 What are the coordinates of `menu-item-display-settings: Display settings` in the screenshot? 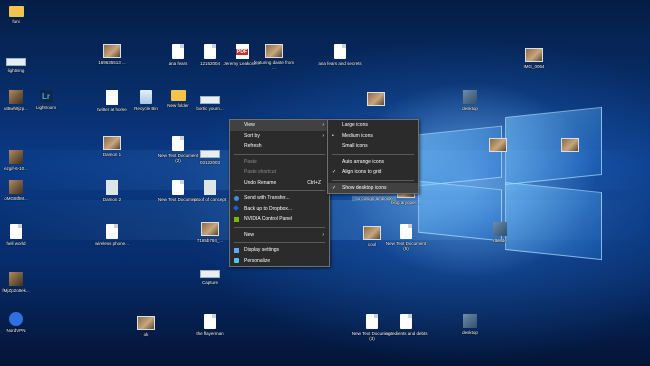 It's located at (279, 250).